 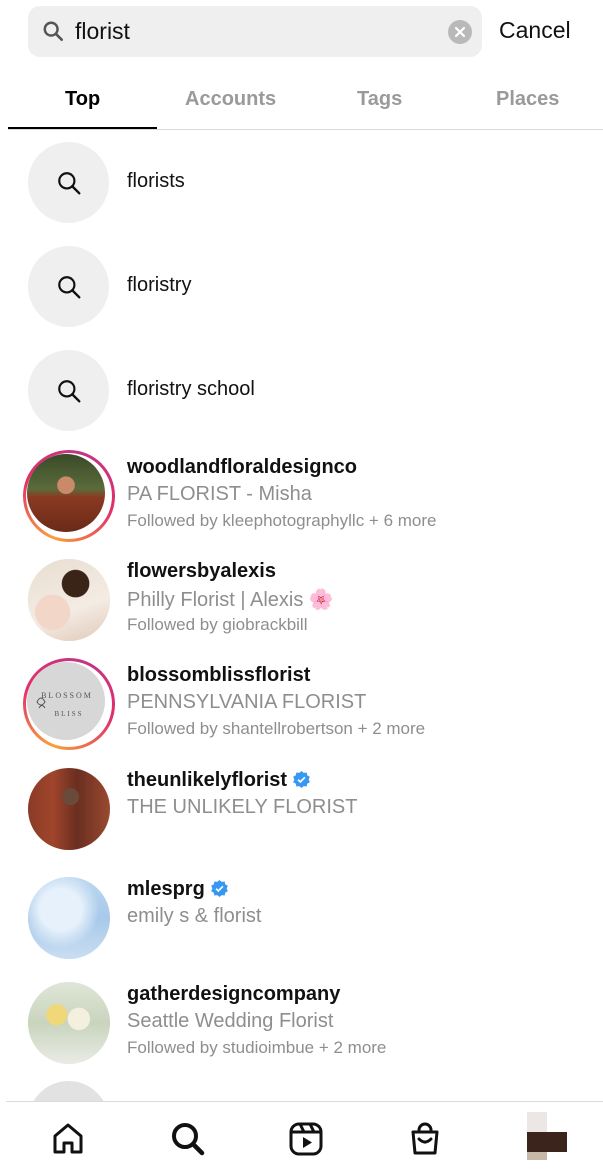 I want to click on clear-search-icon, so click(x=460, y=32).